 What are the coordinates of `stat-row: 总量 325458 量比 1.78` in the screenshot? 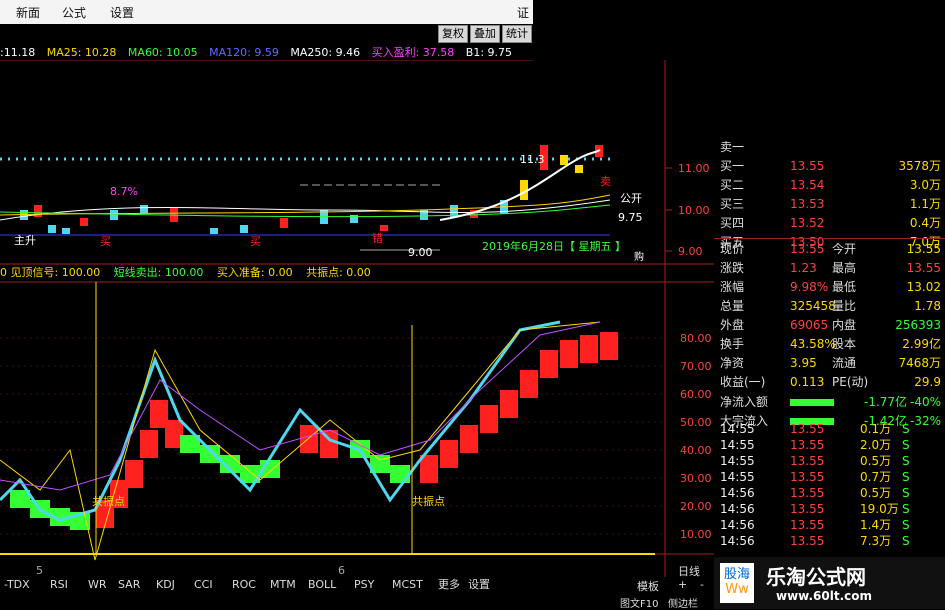 It's located at (829, 306).